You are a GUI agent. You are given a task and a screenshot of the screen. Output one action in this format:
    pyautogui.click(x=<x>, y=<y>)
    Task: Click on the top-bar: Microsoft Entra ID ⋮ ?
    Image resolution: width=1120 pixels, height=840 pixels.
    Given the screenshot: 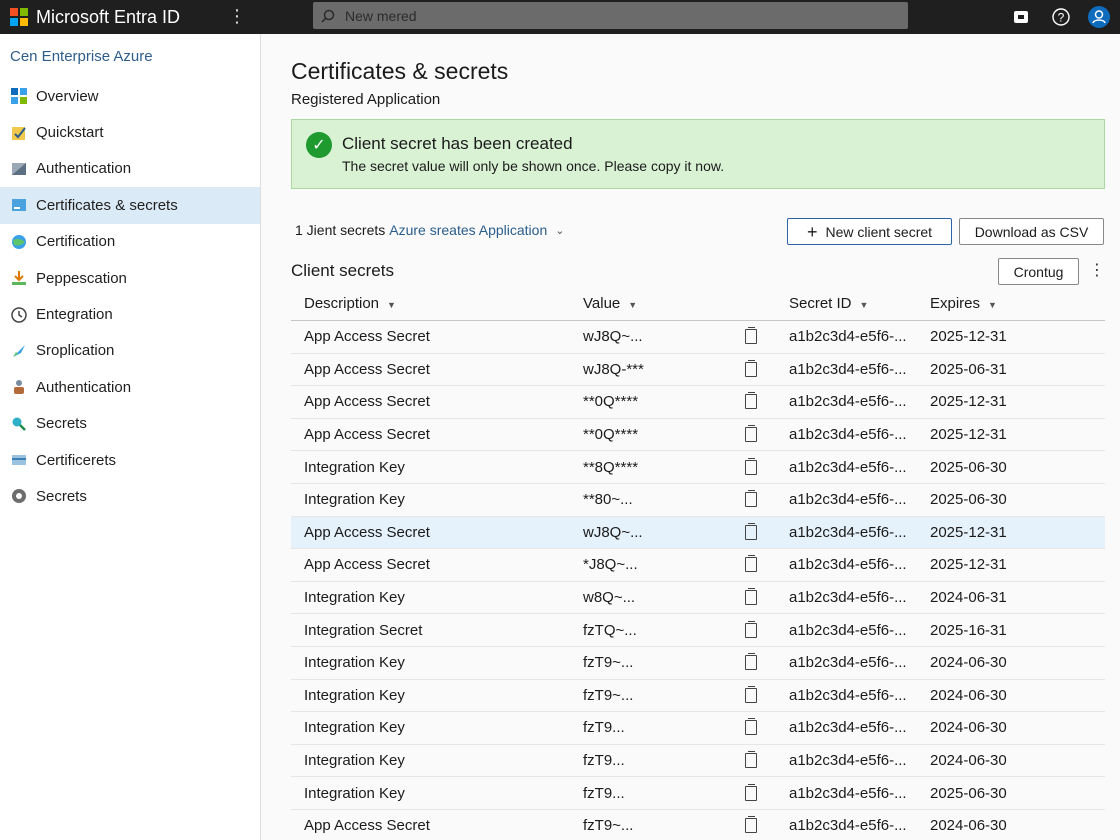 What is the action you would take?
    pyautogui.click(x=560, y=17)
    